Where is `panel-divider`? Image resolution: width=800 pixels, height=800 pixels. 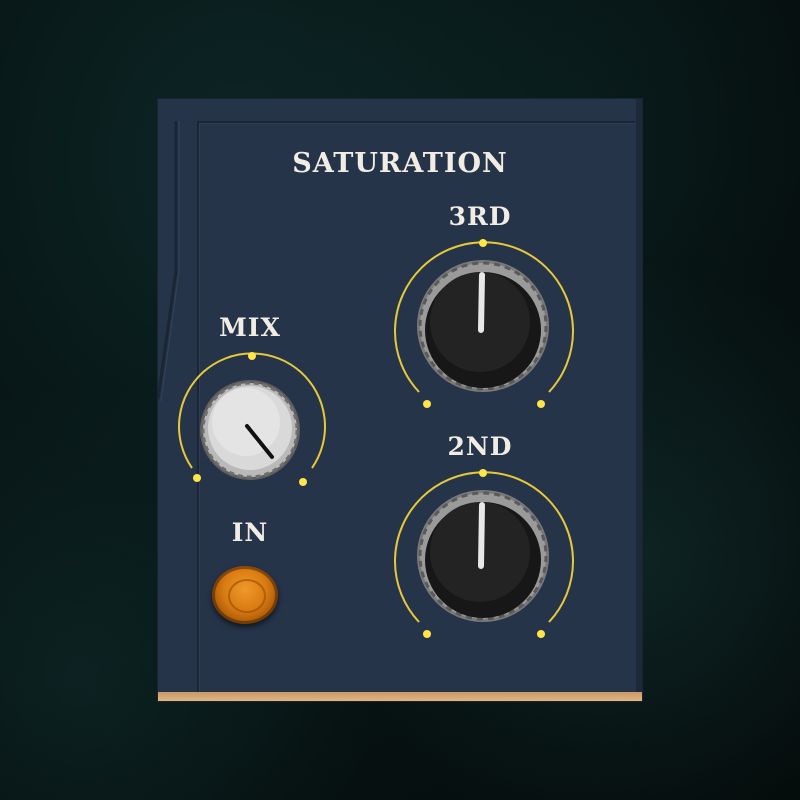
panel-divider is located at coordinates (169, 261).